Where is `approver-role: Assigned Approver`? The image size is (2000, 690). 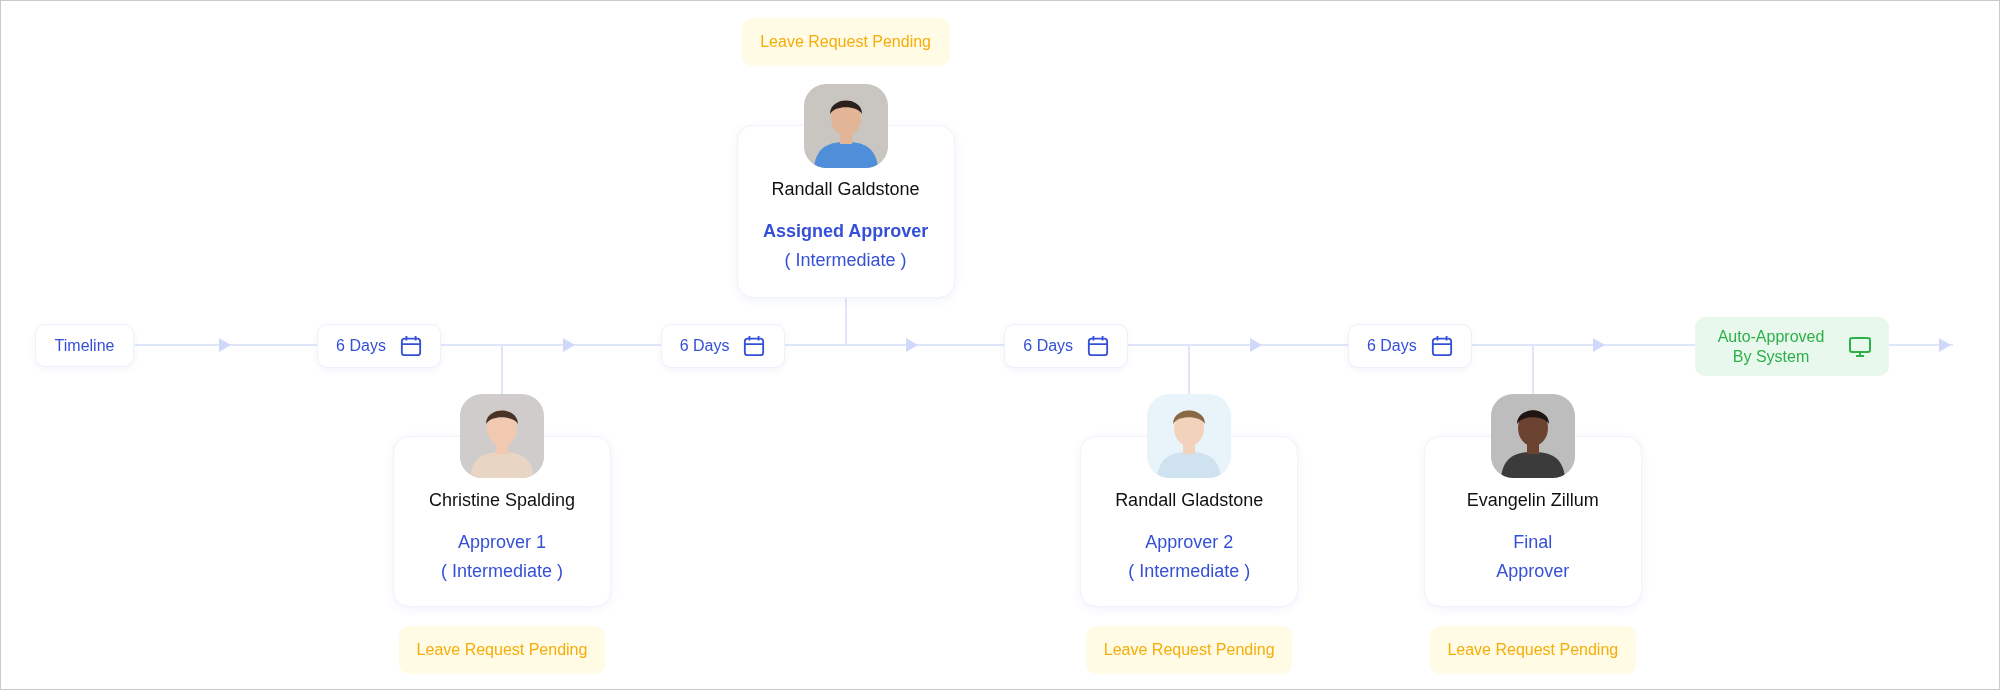 approver-role: Assigned Approver is located at coordinates (845, 231).